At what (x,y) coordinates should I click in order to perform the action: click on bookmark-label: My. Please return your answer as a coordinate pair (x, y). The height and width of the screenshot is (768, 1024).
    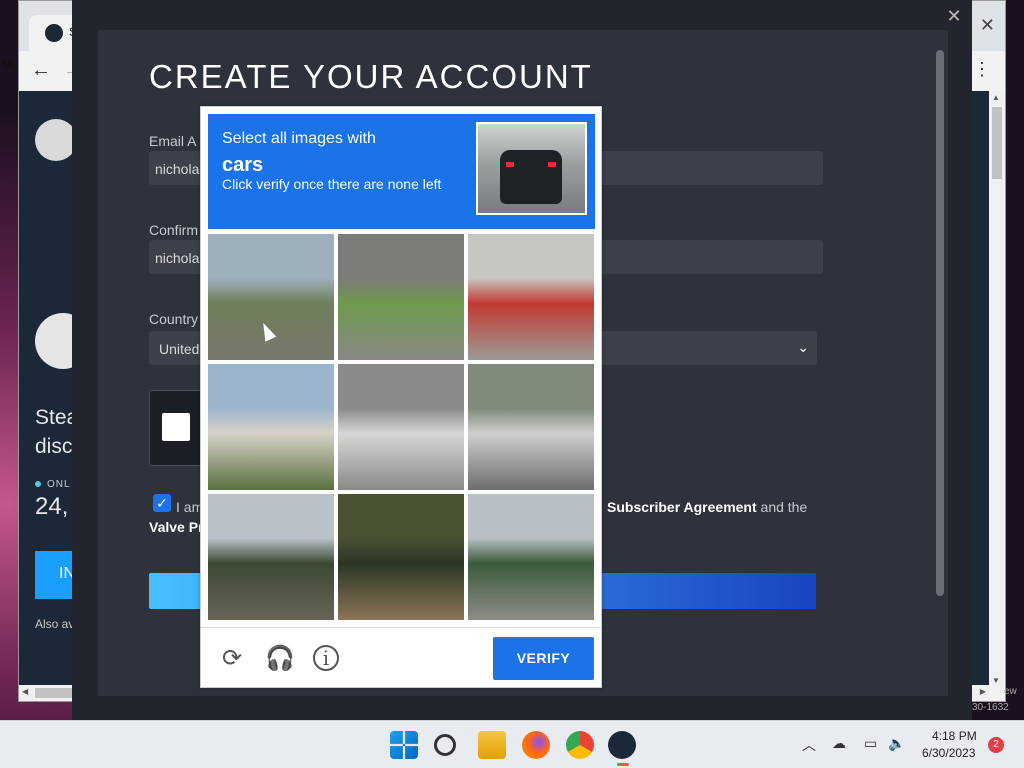
    Looking at the image, I should click on (10, 65).